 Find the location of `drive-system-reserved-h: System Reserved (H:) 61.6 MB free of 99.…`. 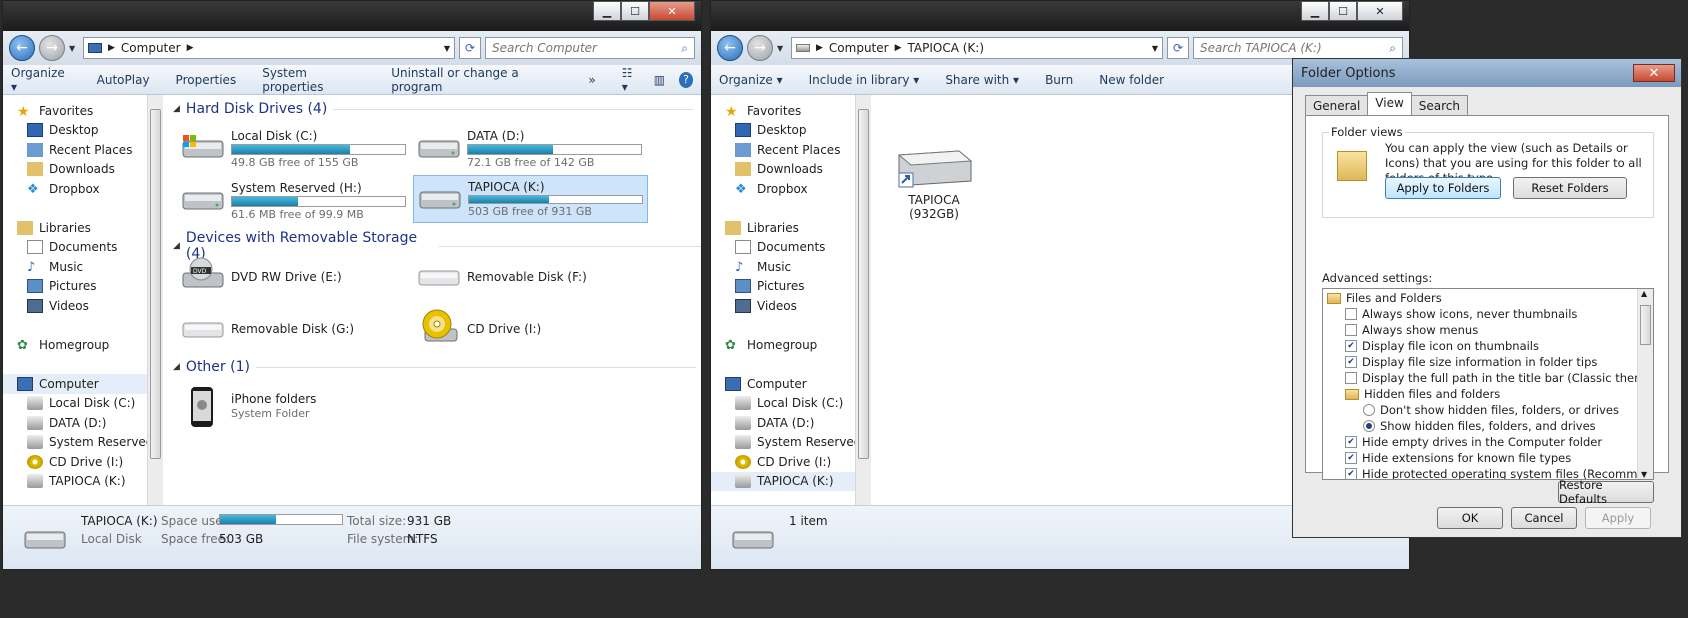

drive-system-reserved-h: System Reserved (H:) 61.6 MB free of 99.… is located at coordinates (294, 201).